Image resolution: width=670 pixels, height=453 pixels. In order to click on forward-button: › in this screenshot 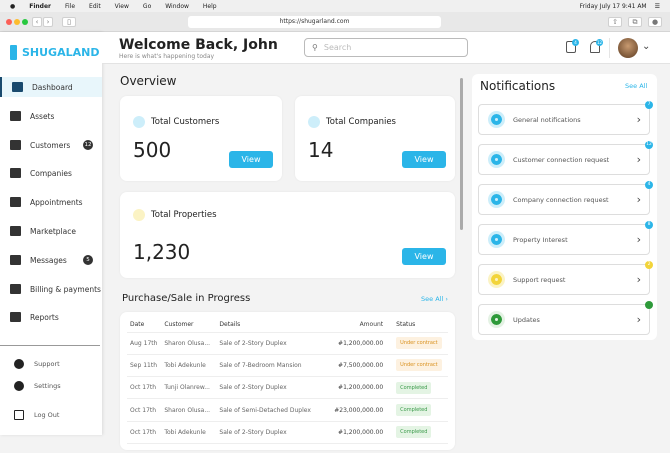, I will do `click(48, 22)`.